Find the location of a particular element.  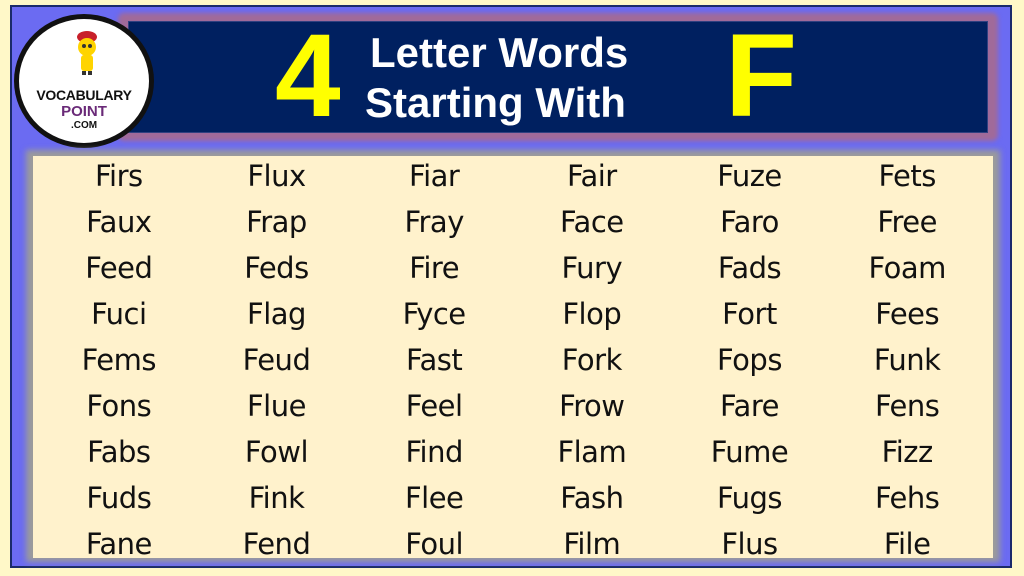

logo-text-vocabulary: VOCABULARY is located at coordinates (84, 95).